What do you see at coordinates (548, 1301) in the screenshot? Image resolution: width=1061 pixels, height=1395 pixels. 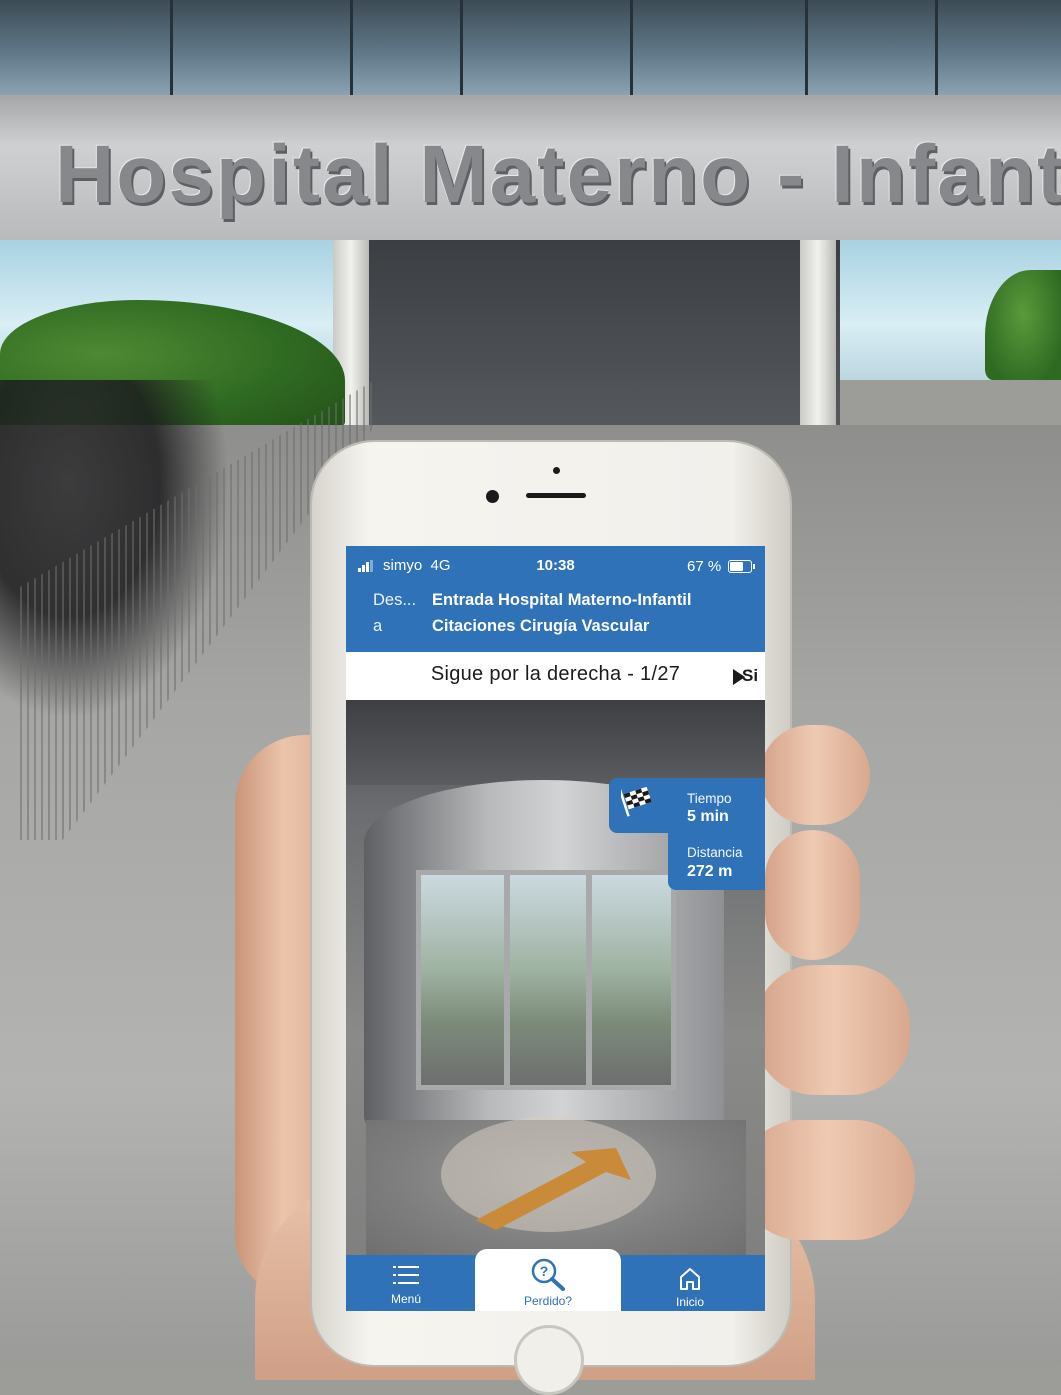 I see `tab-lost-label: Perdido?` at bounding box center [548, 1301].